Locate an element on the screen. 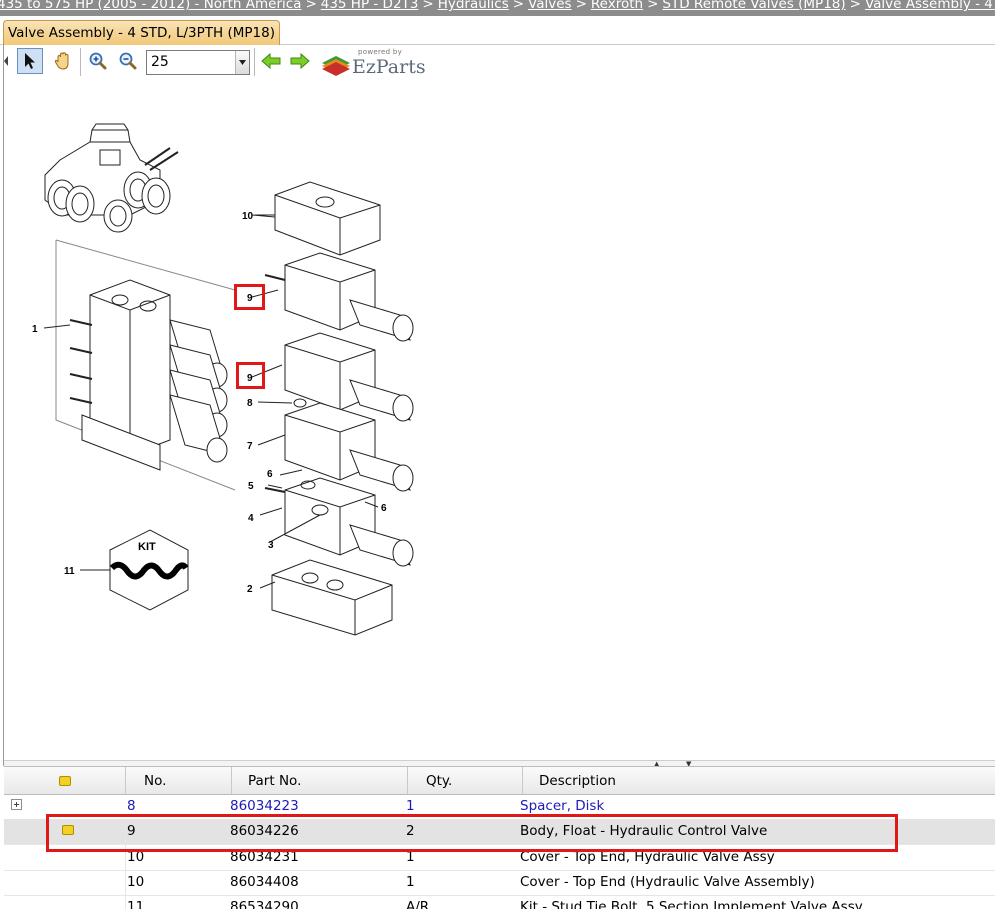 Image resolution: width=995 pixels, height=909 pixels. arrow-right-icon is located at coordinates (300, 61).